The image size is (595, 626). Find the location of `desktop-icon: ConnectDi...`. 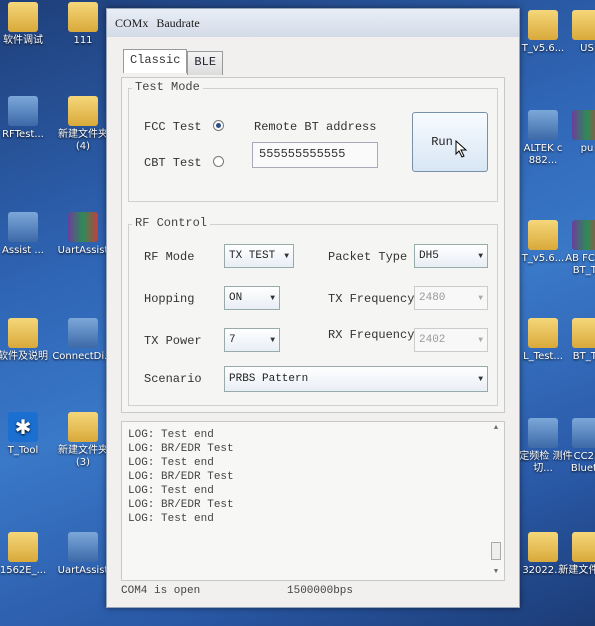

desktop-icon: ConnectDi... is located at coordinates (83, 340).